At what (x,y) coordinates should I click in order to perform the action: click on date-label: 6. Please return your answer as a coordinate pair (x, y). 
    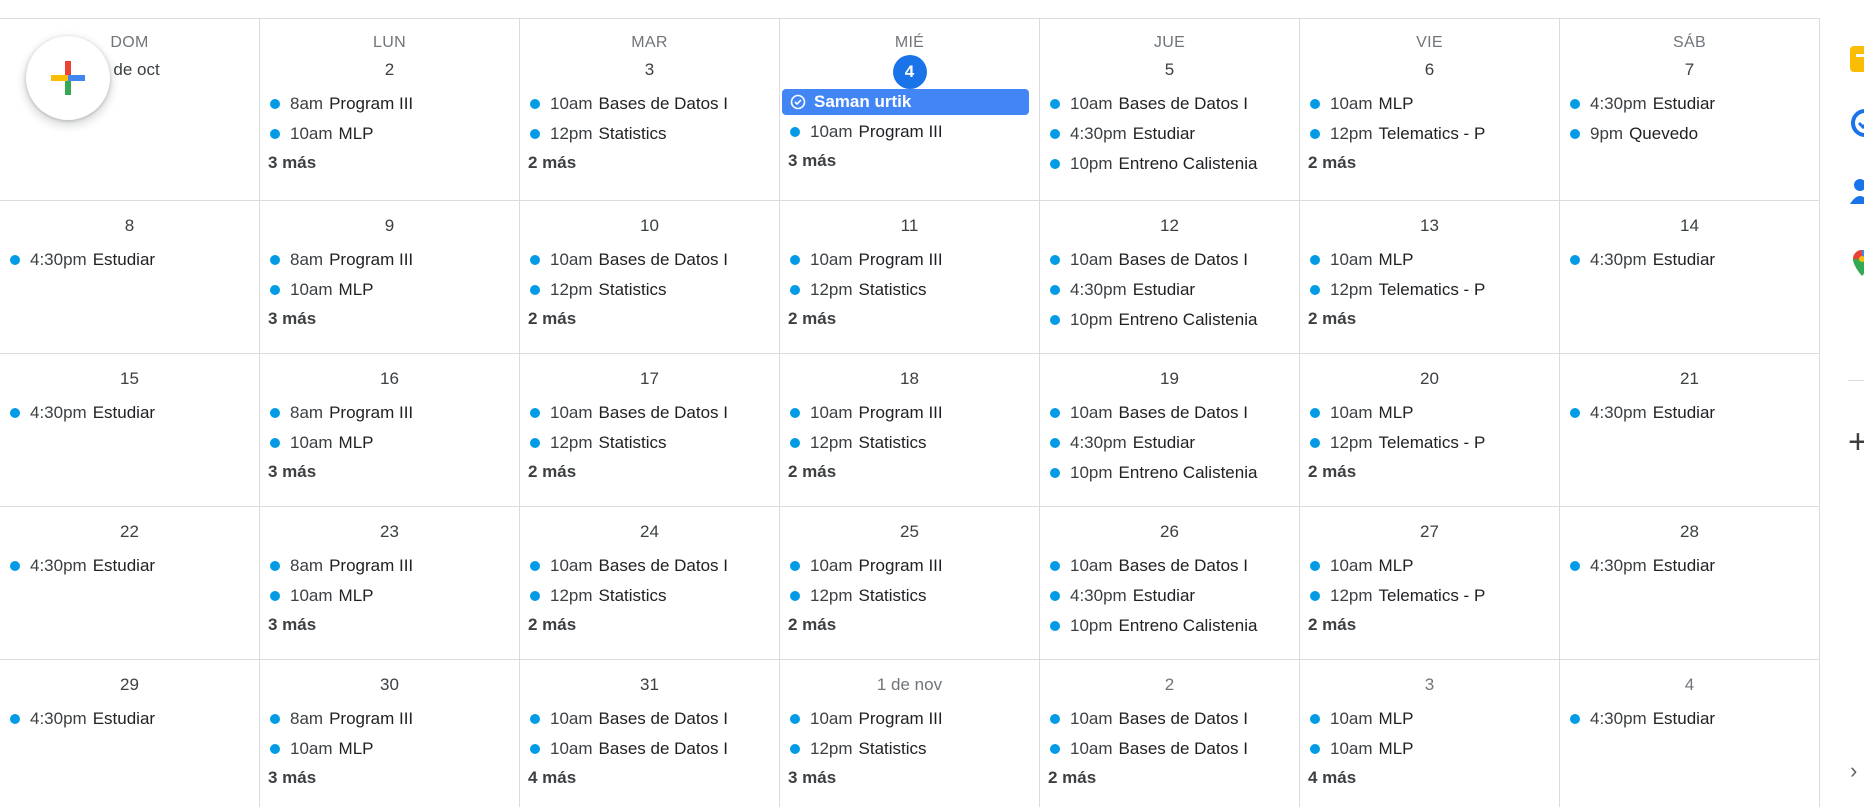
    Looking at the image, I should click on (1430, 70).